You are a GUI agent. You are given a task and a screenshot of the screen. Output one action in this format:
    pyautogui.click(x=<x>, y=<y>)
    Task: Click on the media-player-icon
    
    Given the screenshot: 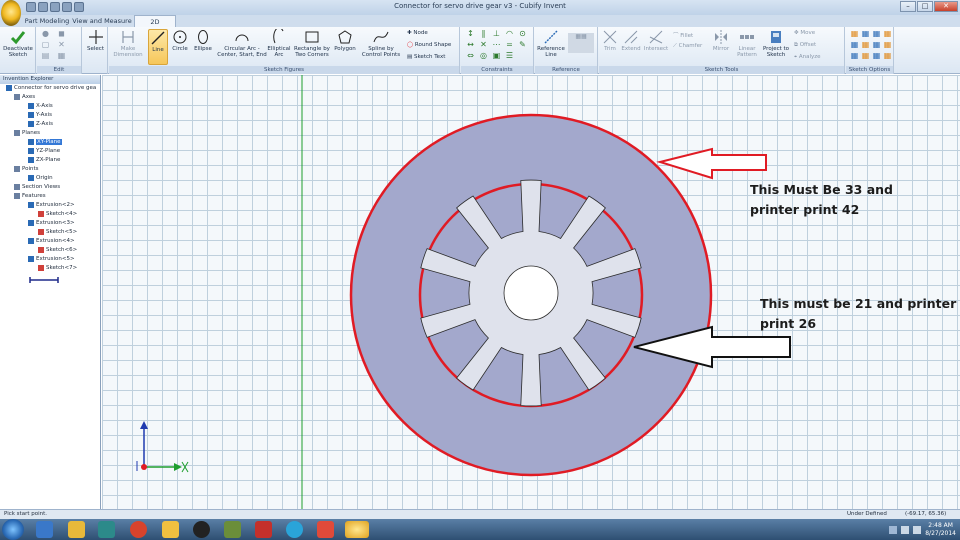 What is the action you would take?
    pyautogui.click(x=106, y=529)
    